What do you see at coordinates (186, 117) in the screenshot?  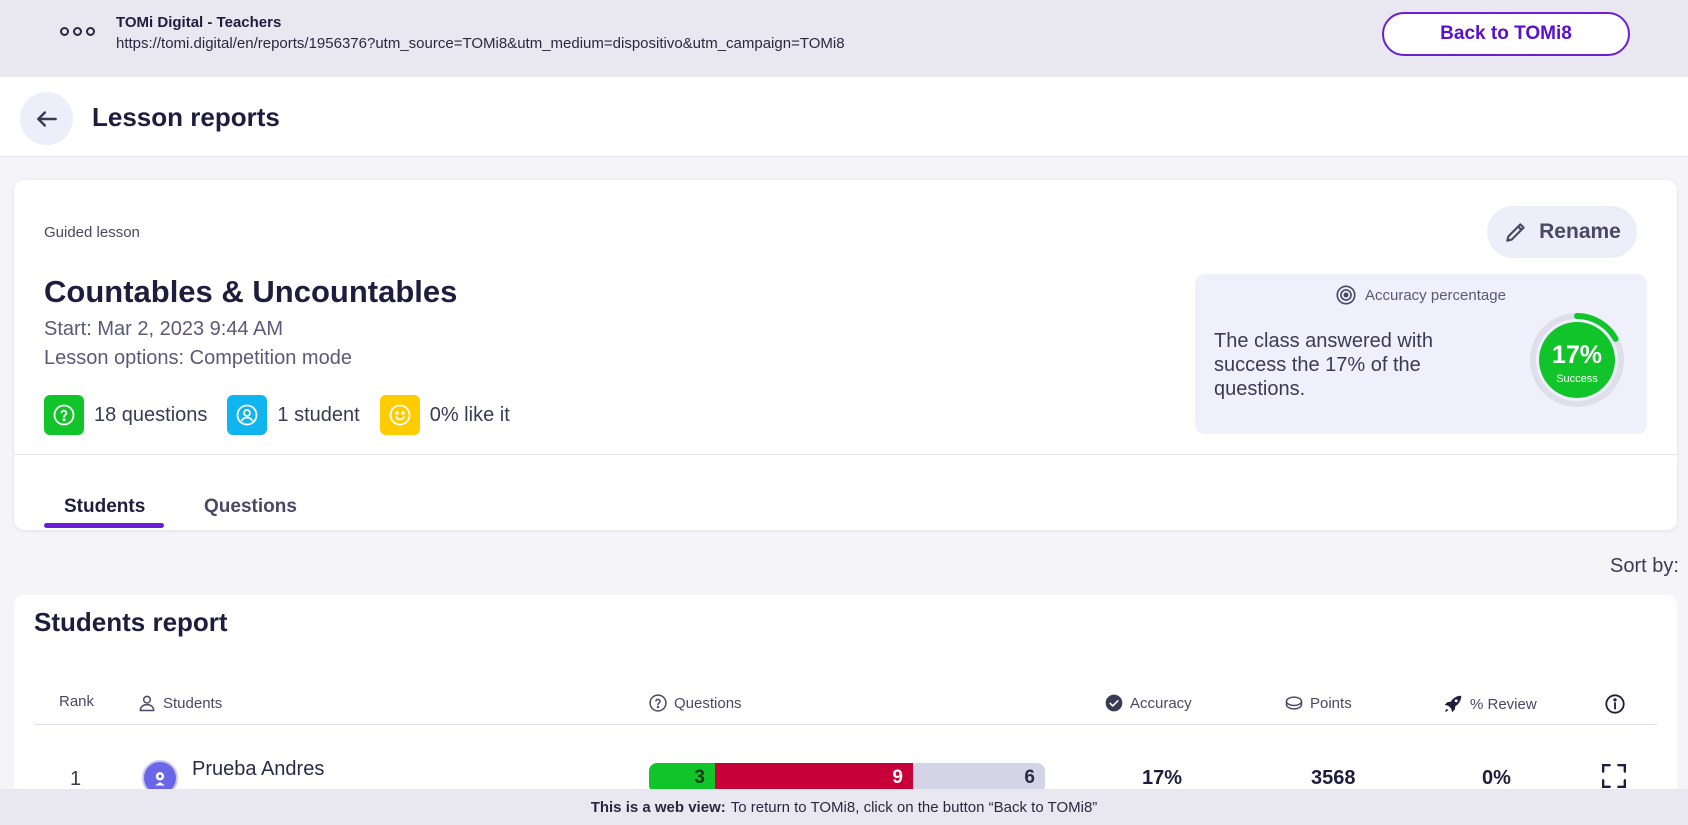 I see `page-title: Lesson reports` at bounding box center [186, 117].